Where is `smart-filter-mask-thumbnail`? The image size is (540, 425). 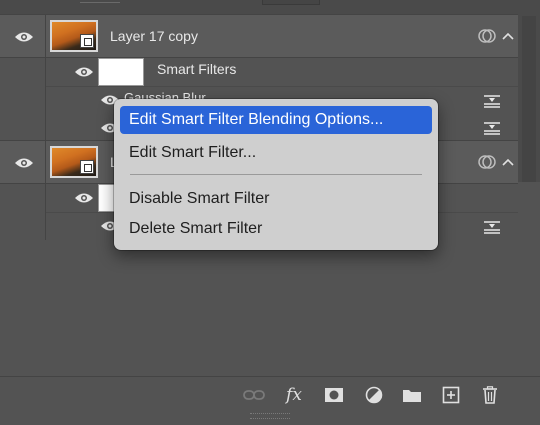
smart-filter-mask-thumbnail is located at coordinates (121, 72).